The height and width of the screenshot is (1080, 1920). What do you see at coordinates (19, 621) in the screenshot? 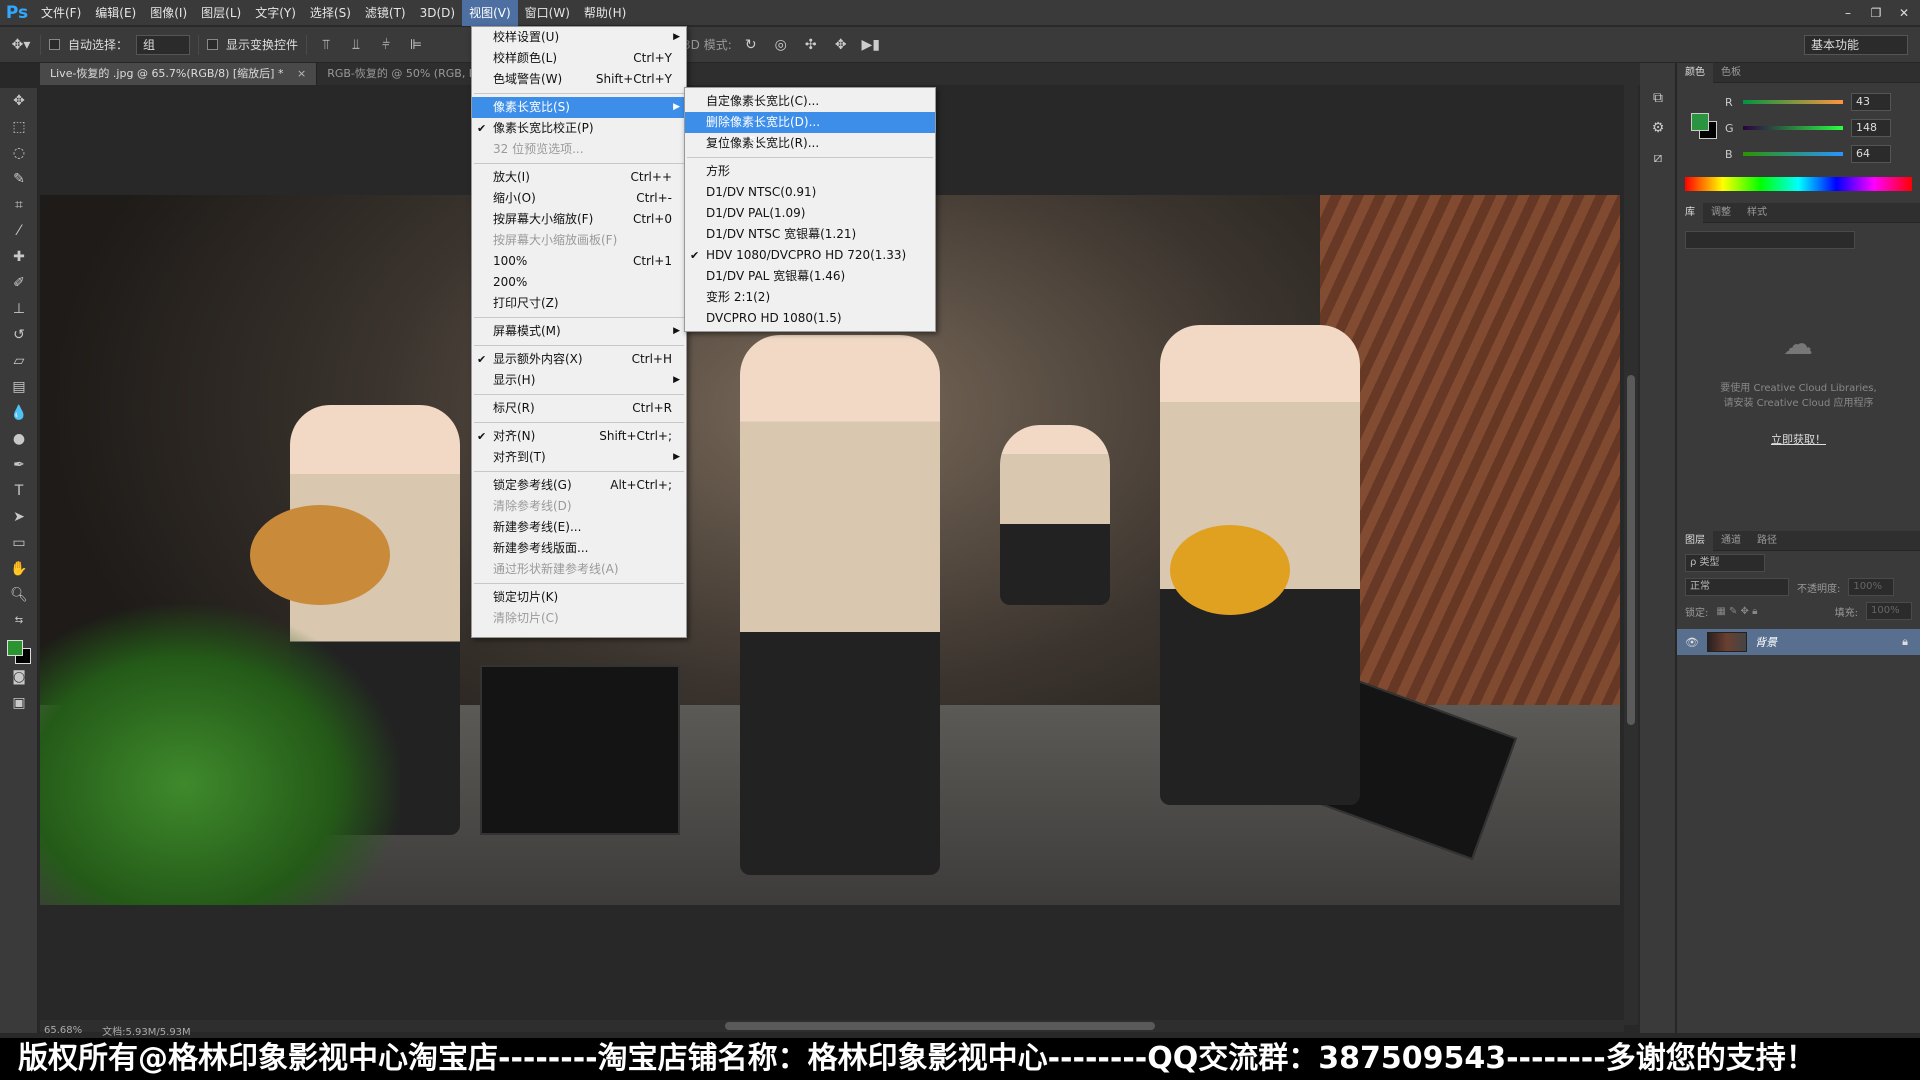
I see `swap-colors-icon: ⇆` at bounding box center [19, 621].